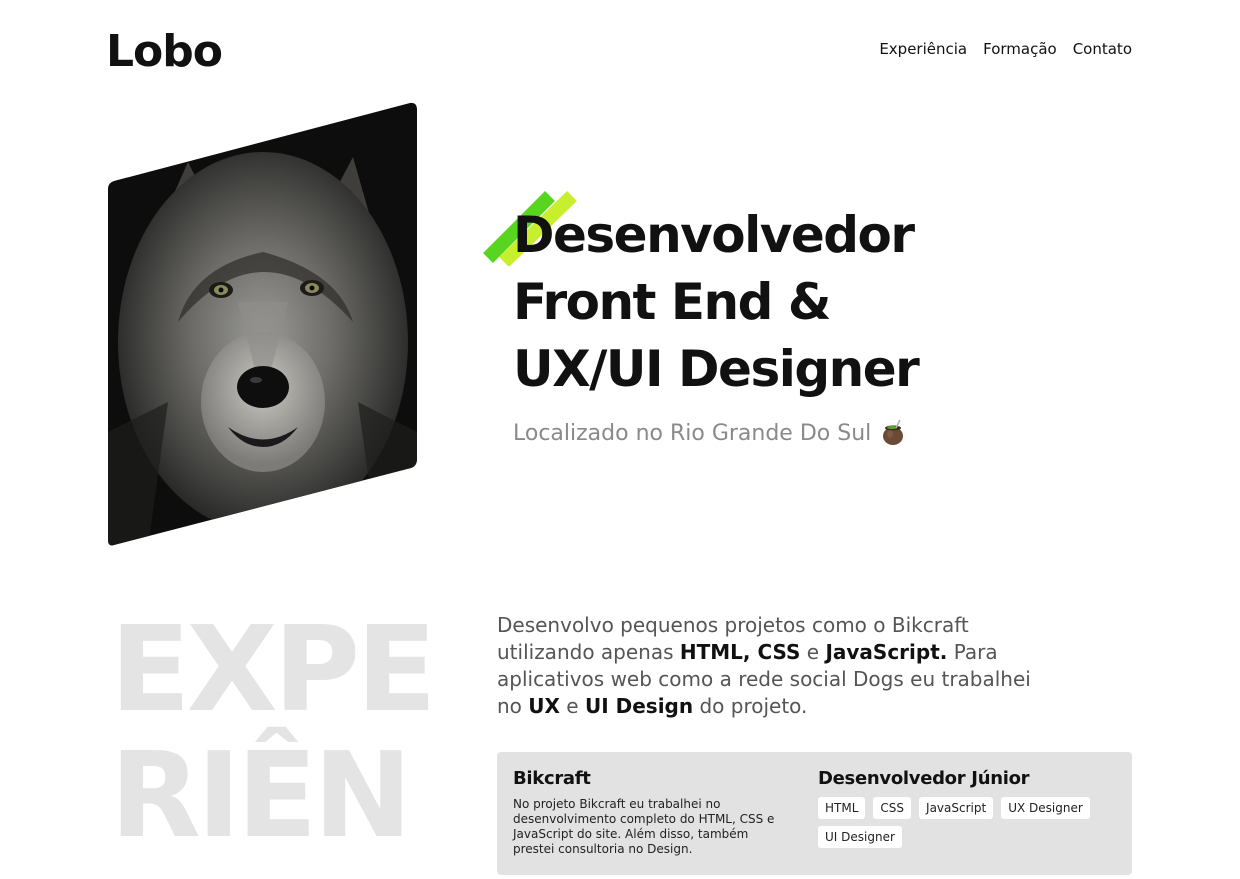  I want to click on intro-highlight: UX, so click(544, 706).